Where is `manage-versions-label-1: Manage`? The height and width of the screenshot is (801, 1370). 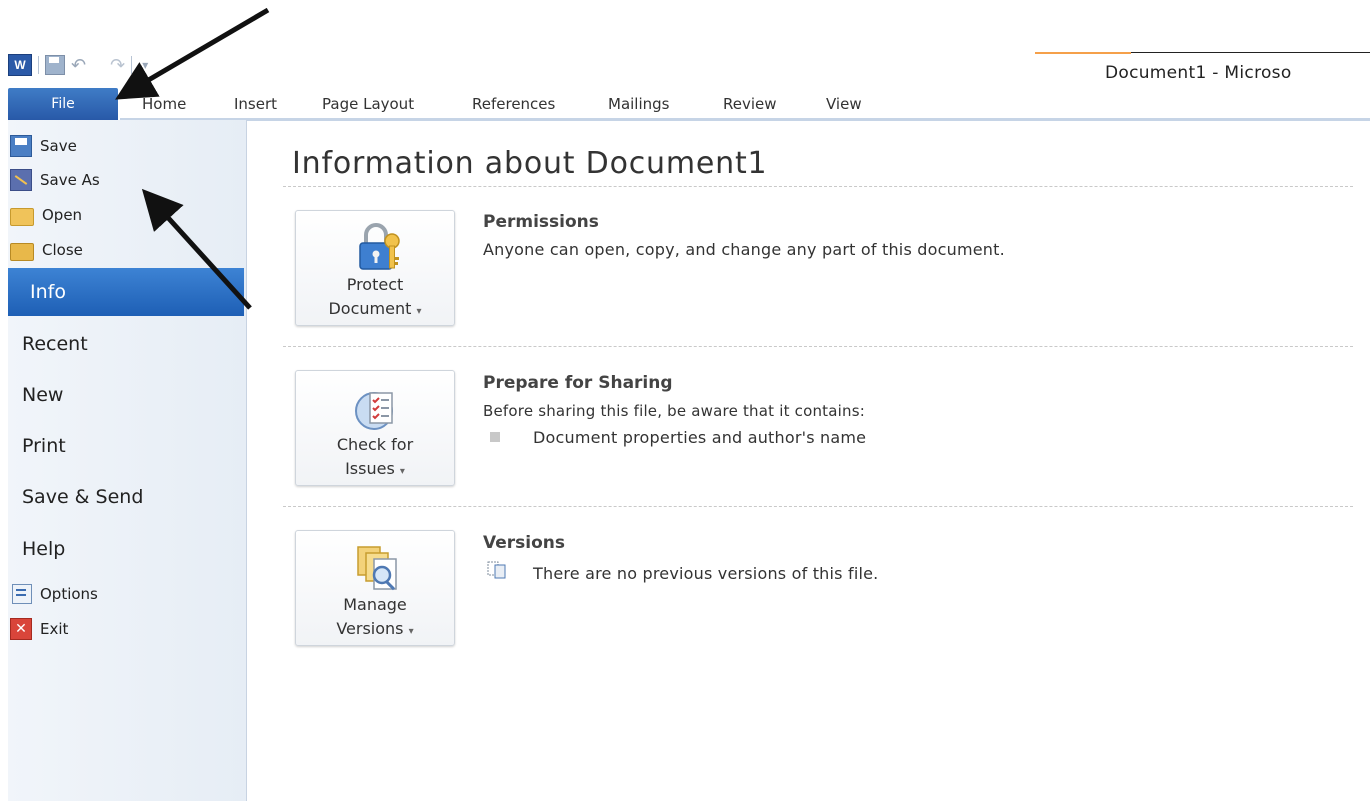 manage-versions-label-1: Manage is located at coordinates (375, 604).